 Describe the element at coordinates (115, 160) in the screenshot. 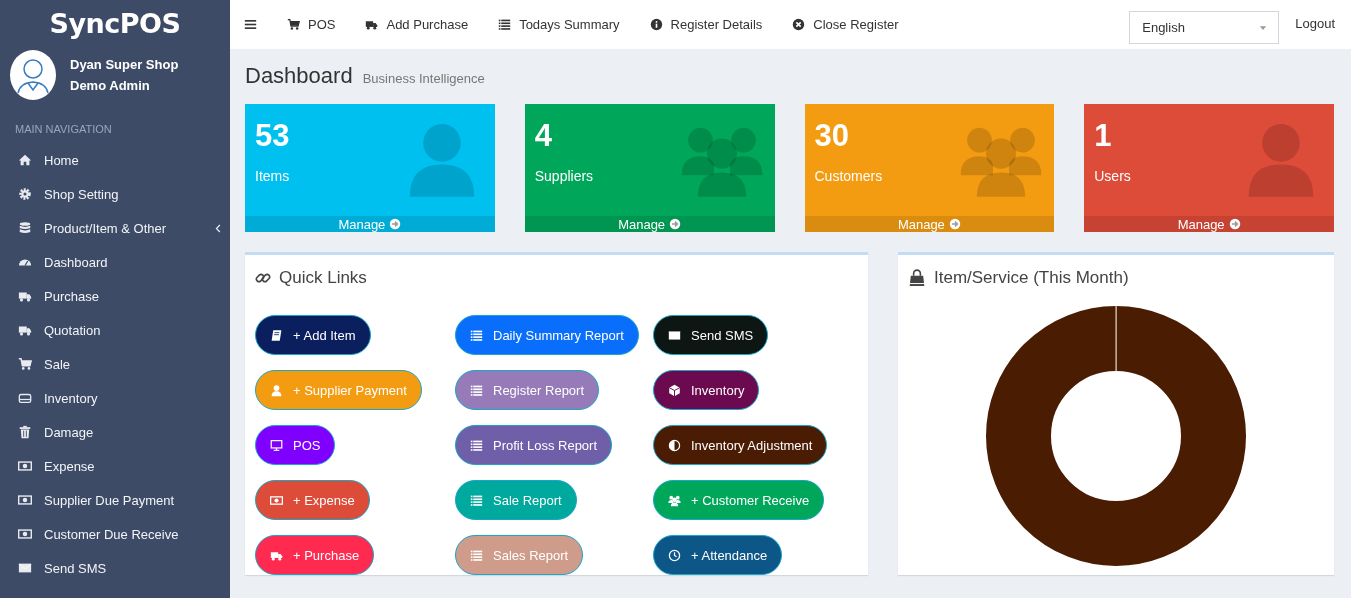

I see `nav-item: Home` at that location.